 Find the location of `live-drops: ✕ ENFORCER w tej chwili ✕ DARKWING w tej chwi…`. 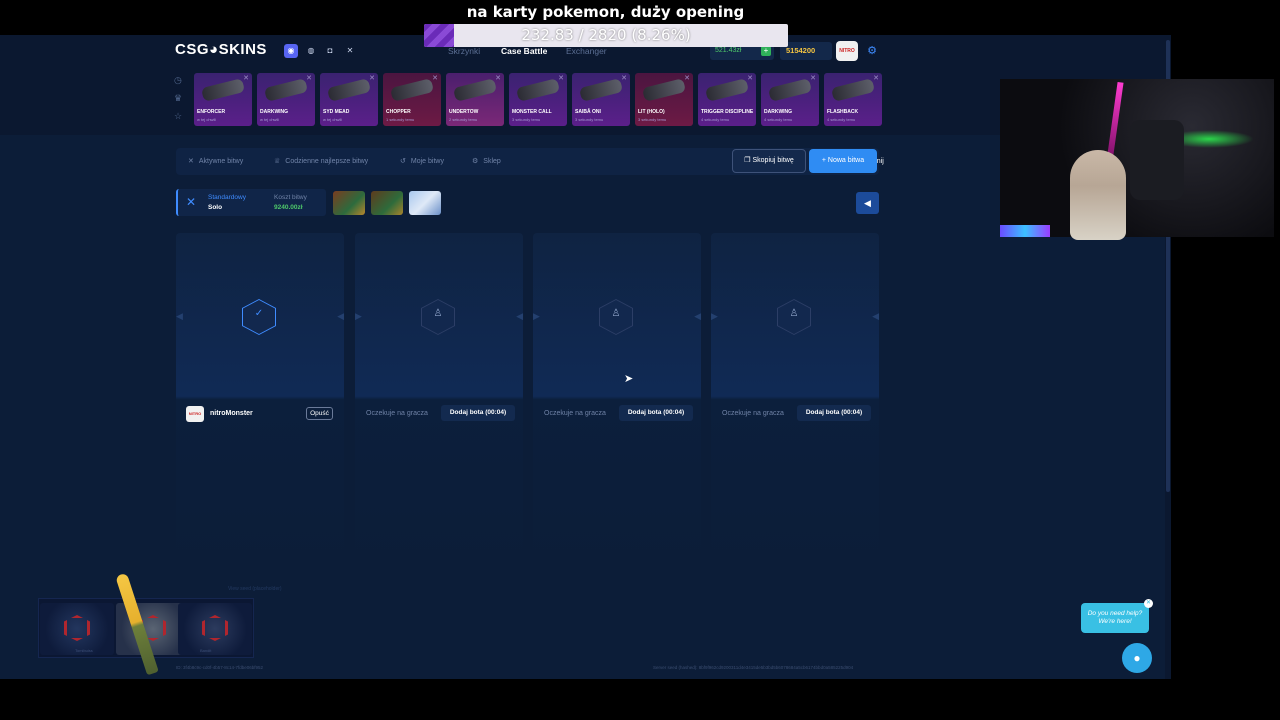

live-drops: ✕ ENFORCER w tej chwili ✕ DARKWING w tej chwi… is located at coordinates (538, 99).